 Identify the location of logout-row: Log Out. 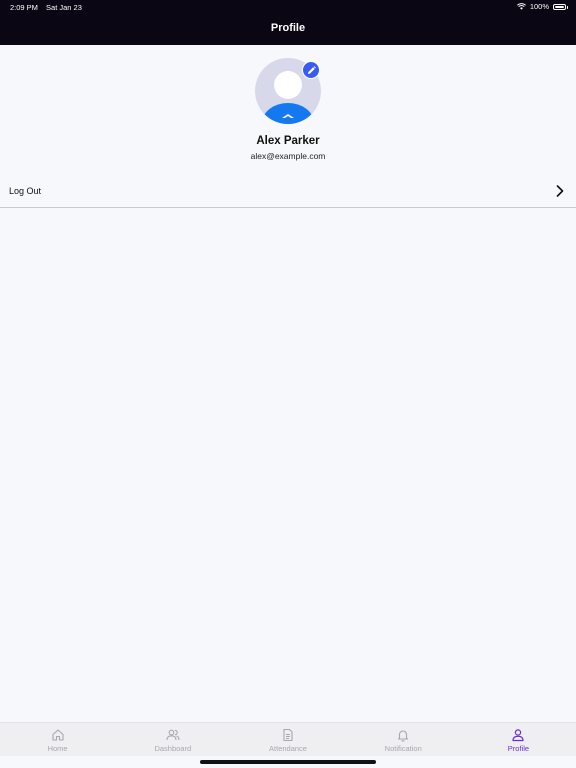
(288, 192).